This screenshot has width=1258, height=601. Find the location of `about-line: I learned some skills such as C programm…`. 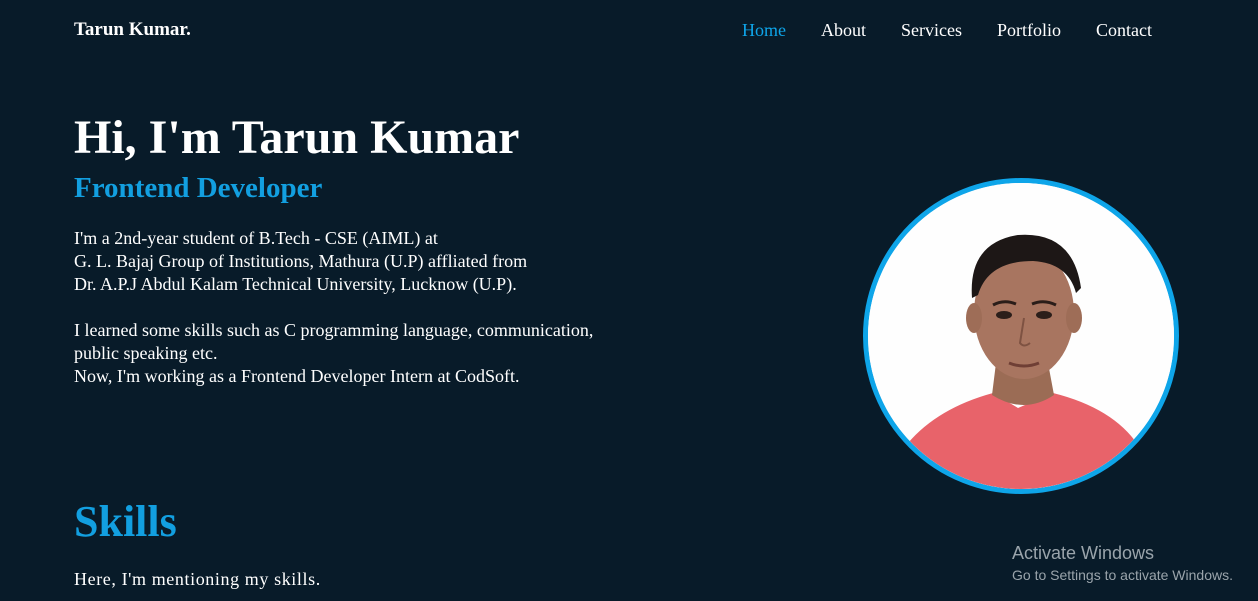

about-line: I learned some skills such as C programm… is located at coordinates (334, 330).